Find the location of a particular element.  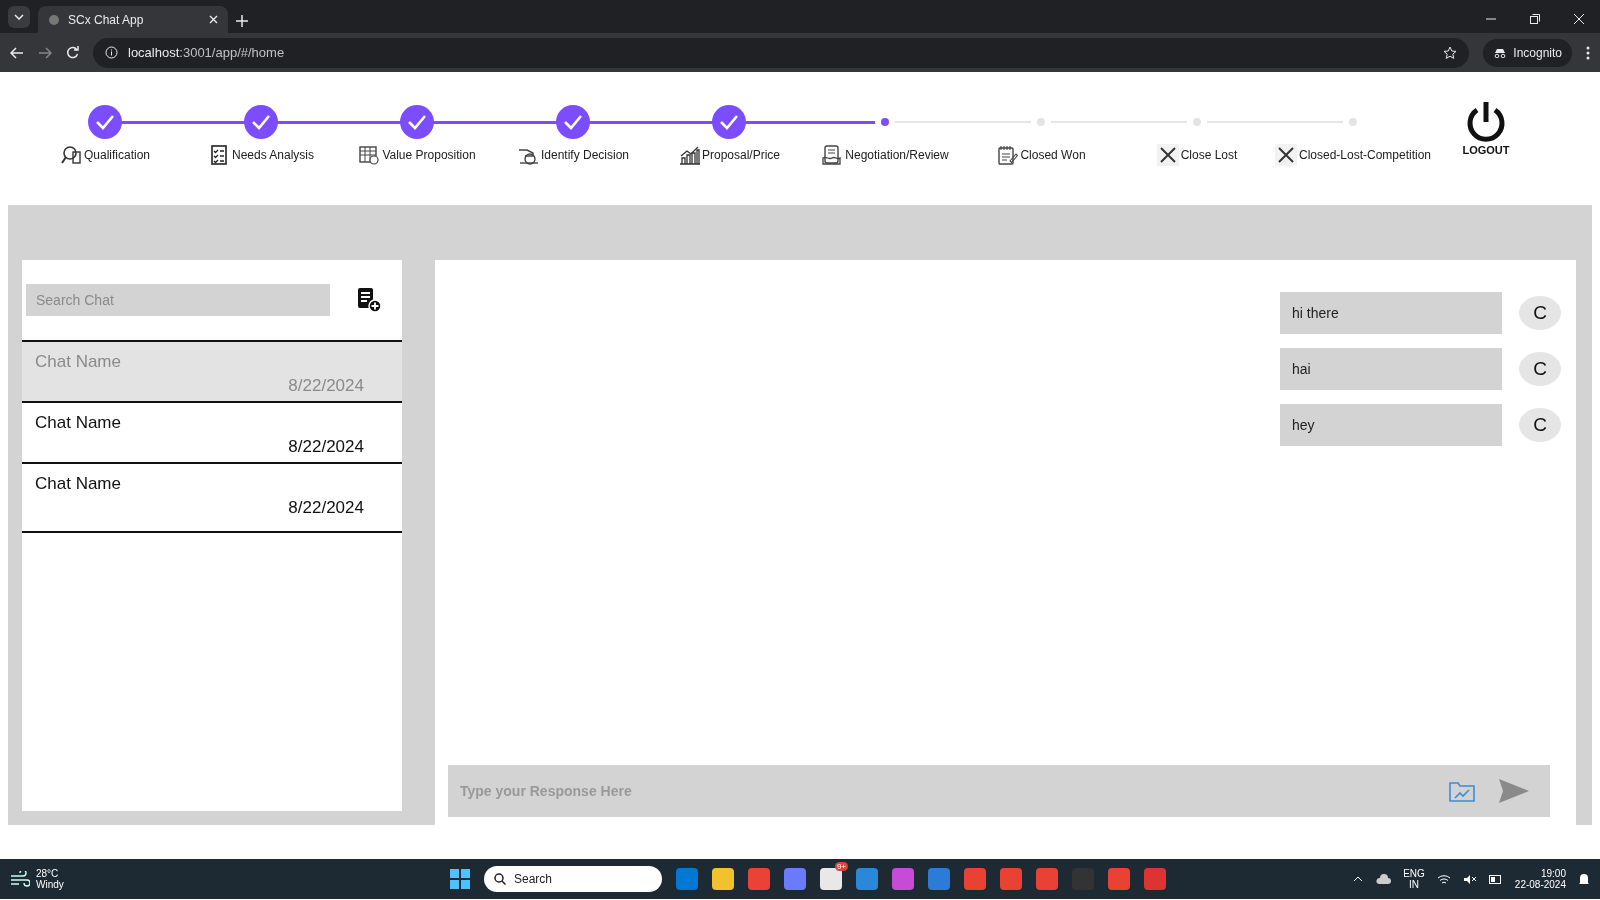

wind-icon is located at coordinates (20, 879).